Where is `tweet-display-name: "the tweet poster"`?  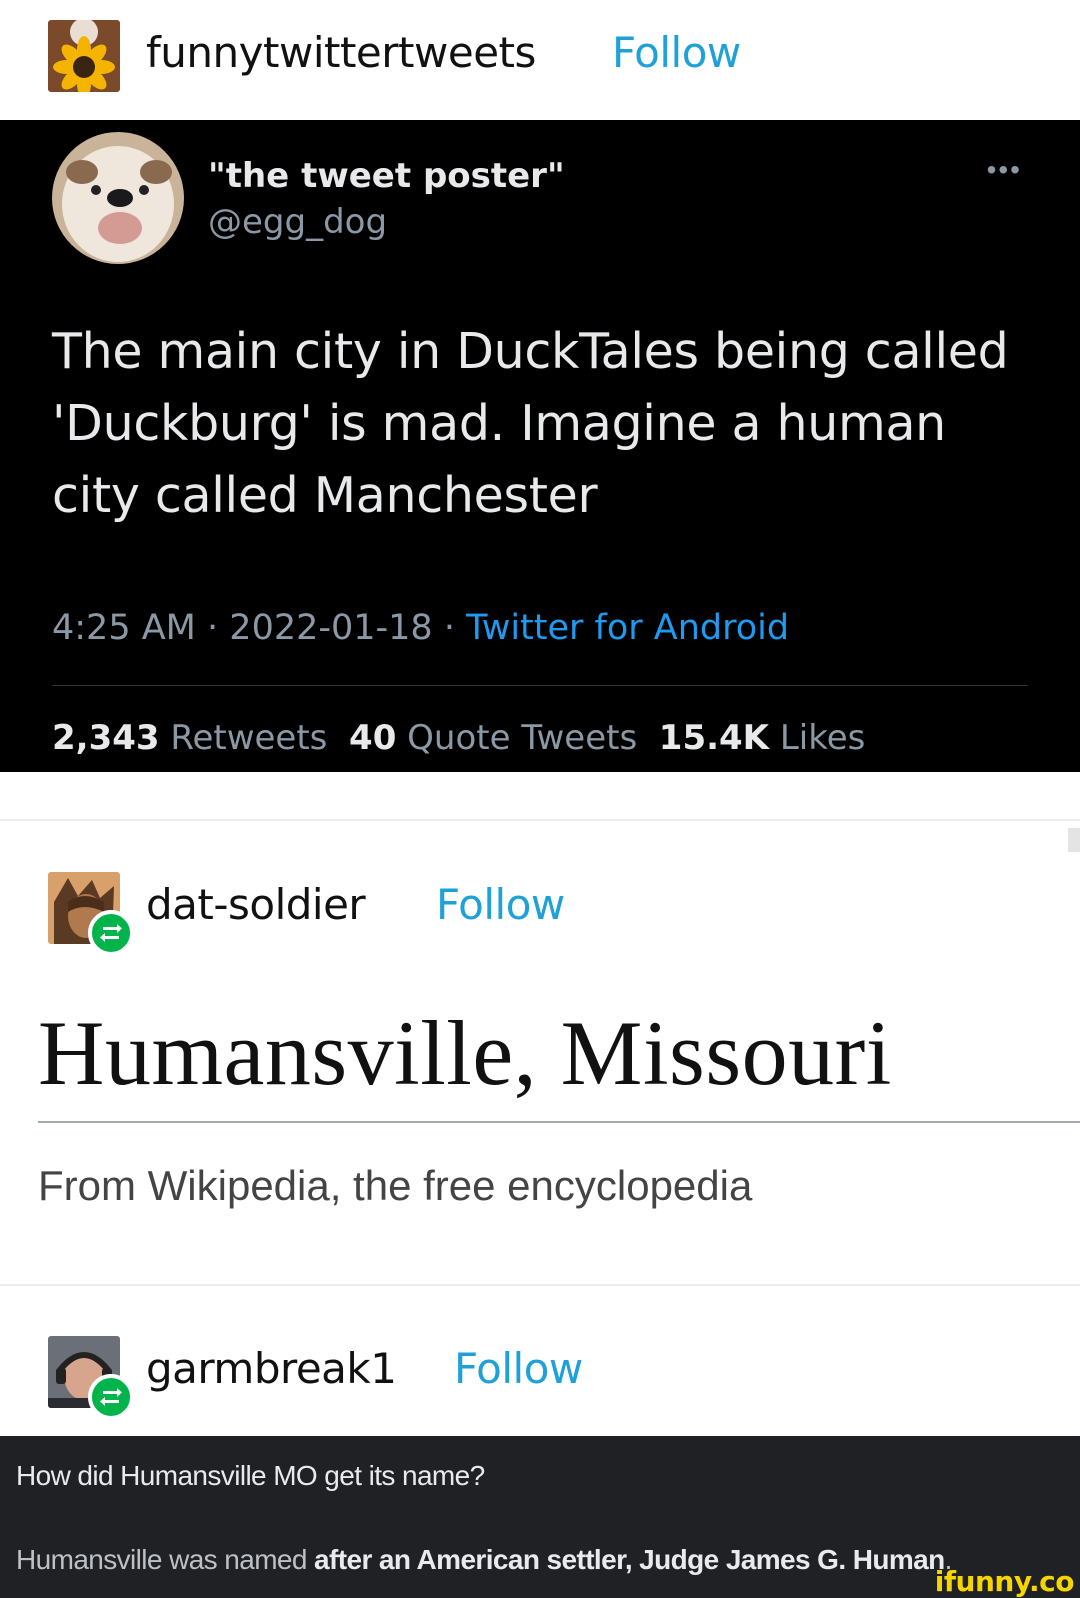
tweet-display-name: "the tweet poster" is located at coordinates (386, 176).